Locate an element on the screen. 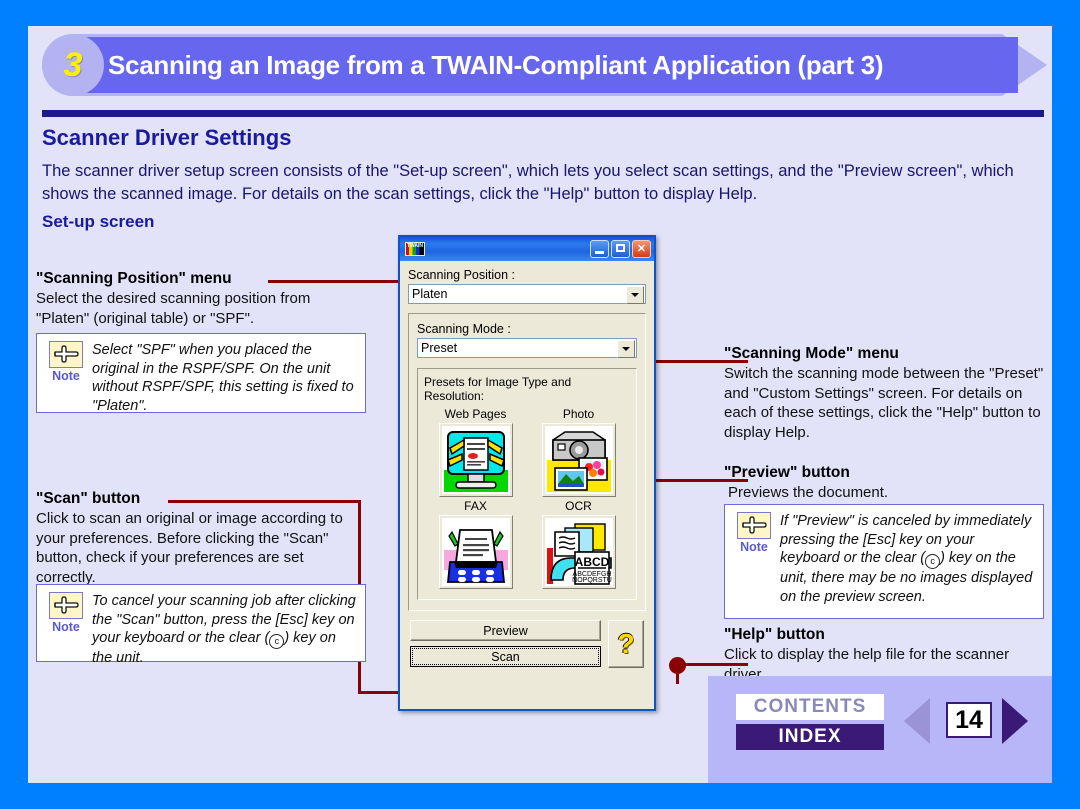  preset-button-web-pages is located at coordinates (475, 460).